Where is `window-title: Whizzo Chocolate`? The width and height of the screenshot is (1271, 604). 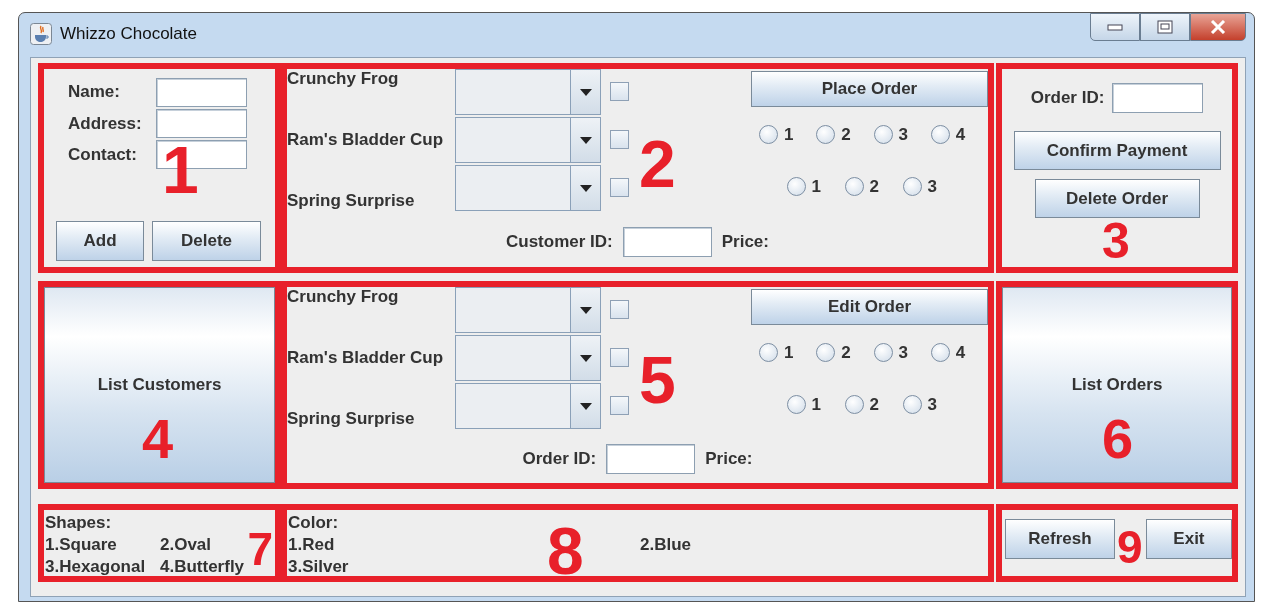 window-title: Whizzo Chocolate is located at coordinates (128, 34).